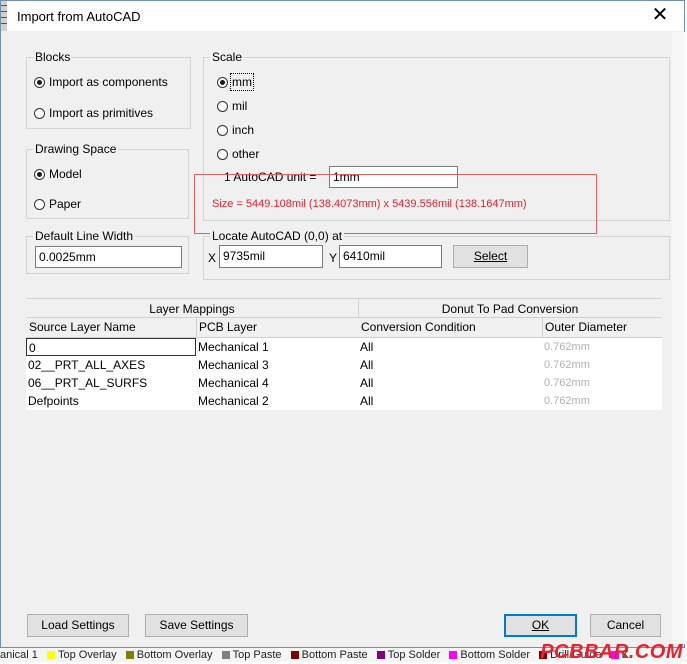 This screenshot has width=687, height=664. Describe the element at coordinates (390, 256) in the screenshot. I see `y-coordinate-input: 6410mil` at that location.